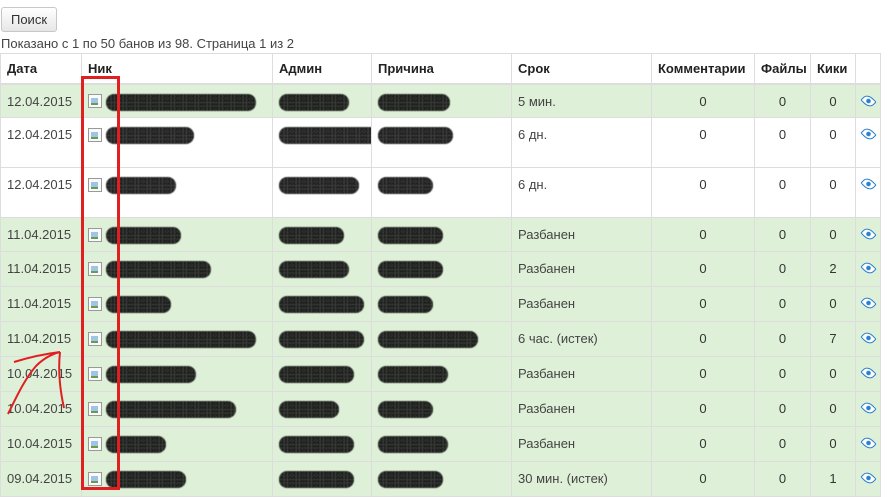 Image resolution: width=891 pixels, height=497 pixels. I want to click on header-reason: Причина, so click(441, 69).